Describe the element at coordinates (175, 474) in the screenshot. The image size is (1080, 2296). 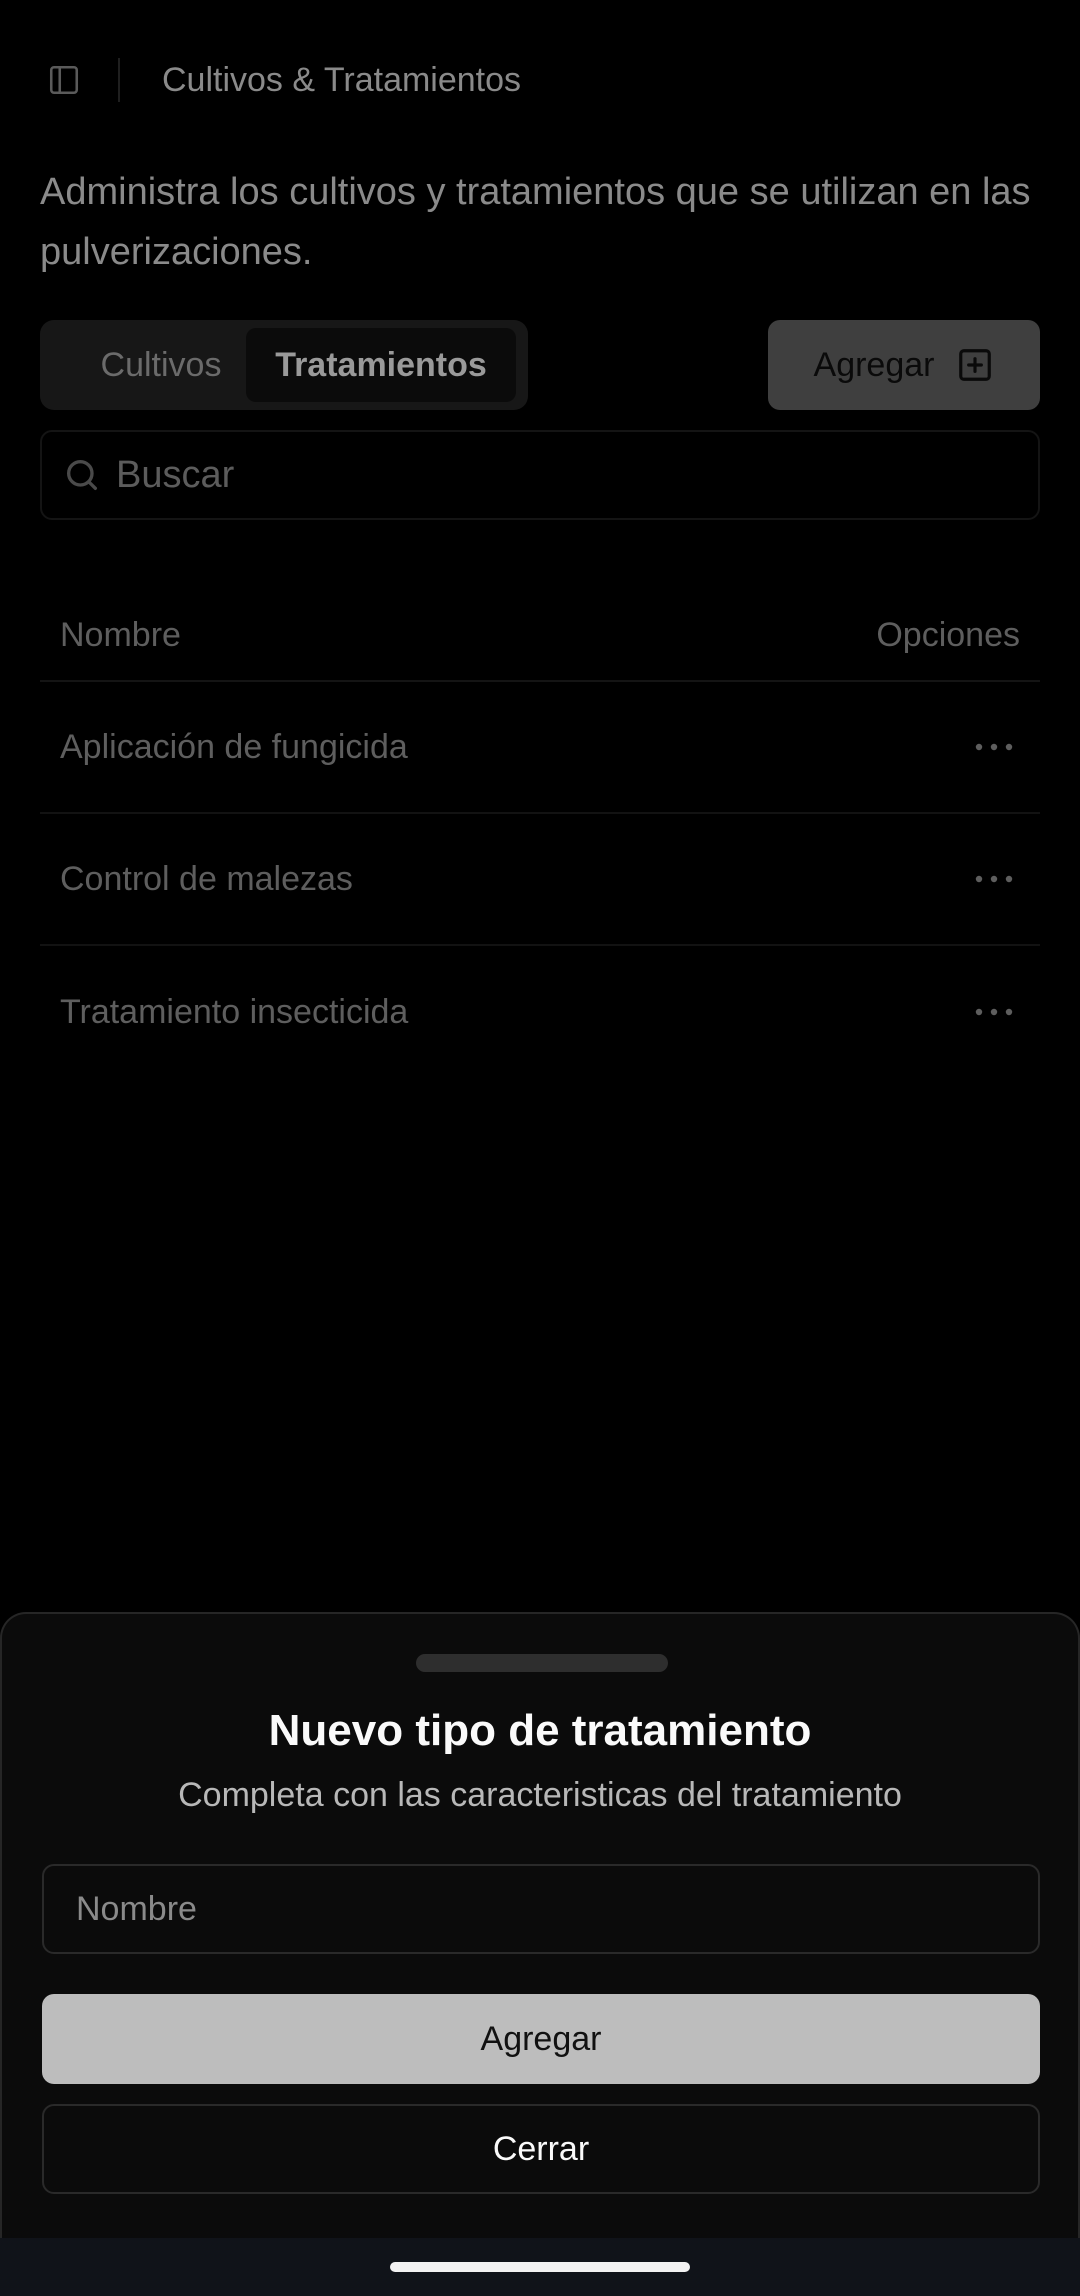
I see `search-placeholder: Buscar` at that location.